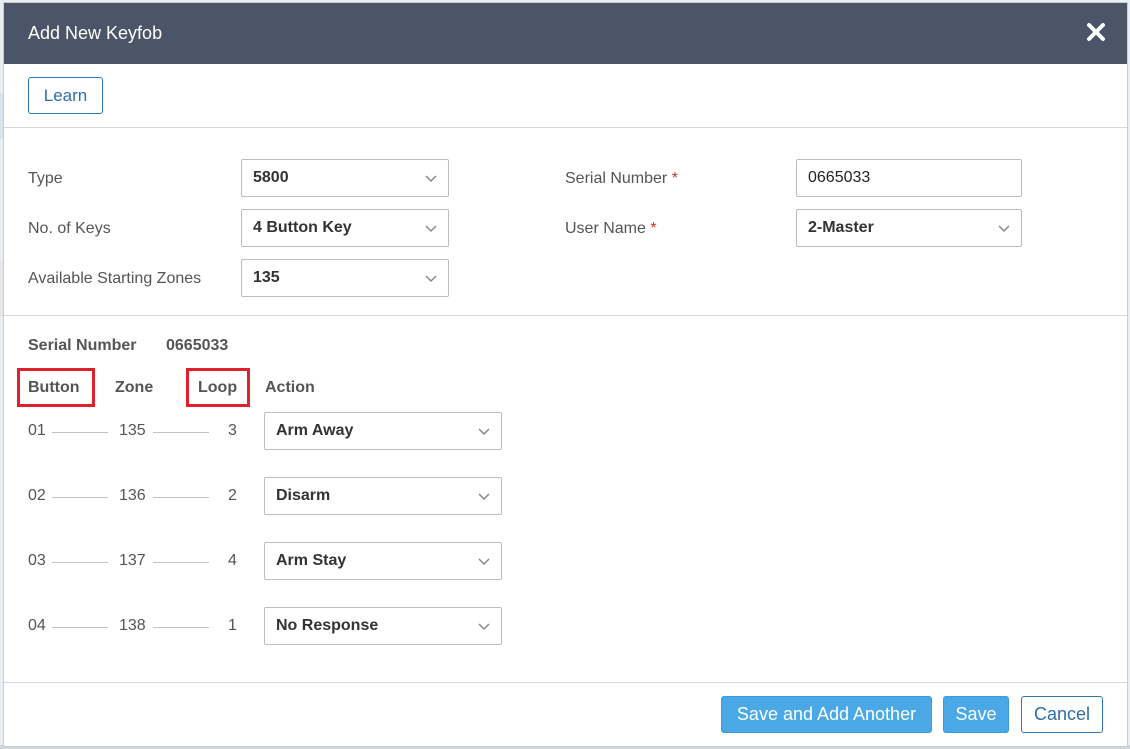 The image size is (1130, 749). I want to click on modal-header: Add New Keyfob, so click(565, 33).